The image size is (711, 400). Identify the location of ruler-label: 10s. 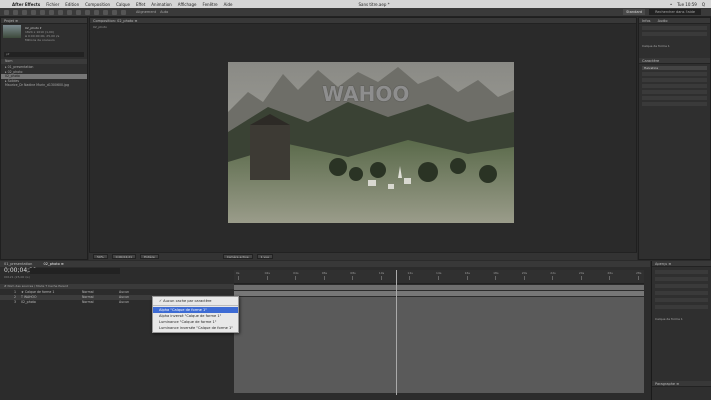
(381, 273).